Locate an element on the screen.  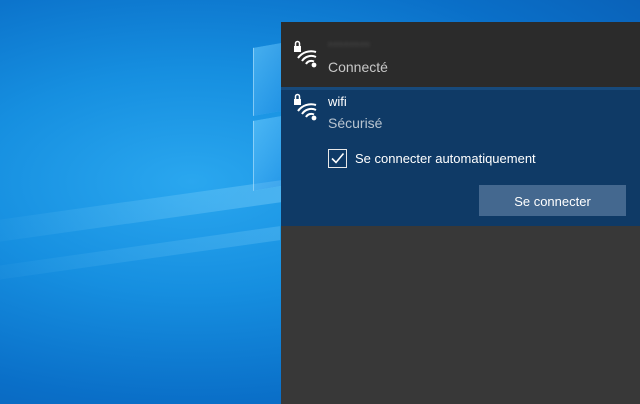
auto-connect-label: Se connecter automatiquement is located at coordinates (445, 158).